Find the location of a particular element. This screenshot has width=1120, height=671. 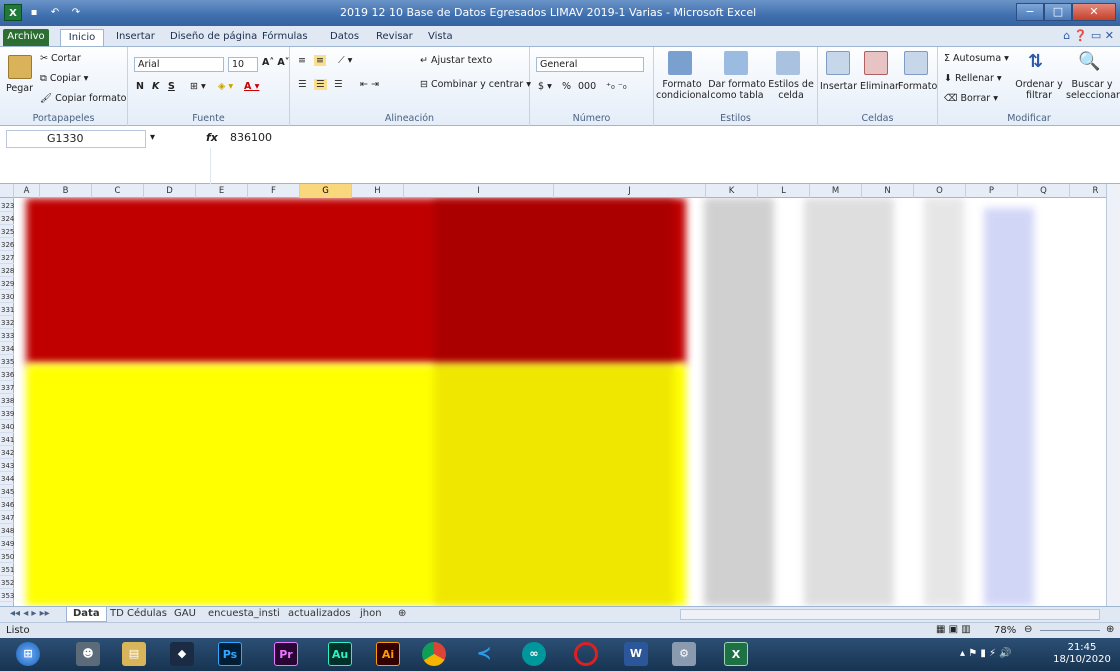

align-center-icon: ☰ is located at coordinates (320, 84).